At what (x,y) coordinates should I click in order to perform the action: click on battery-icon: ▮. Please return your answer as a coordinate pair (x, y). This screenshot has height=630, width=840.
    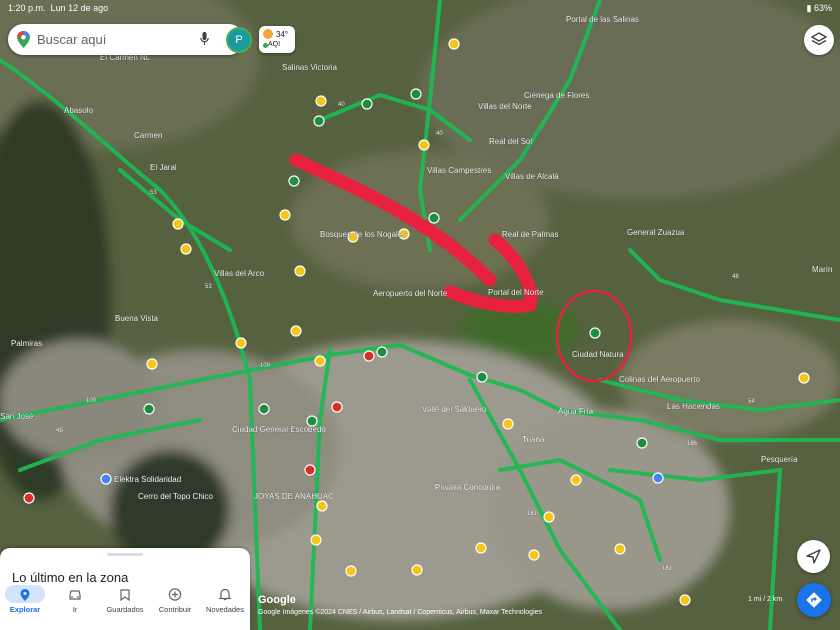
    Looking at the image, I should click on (809, 8).